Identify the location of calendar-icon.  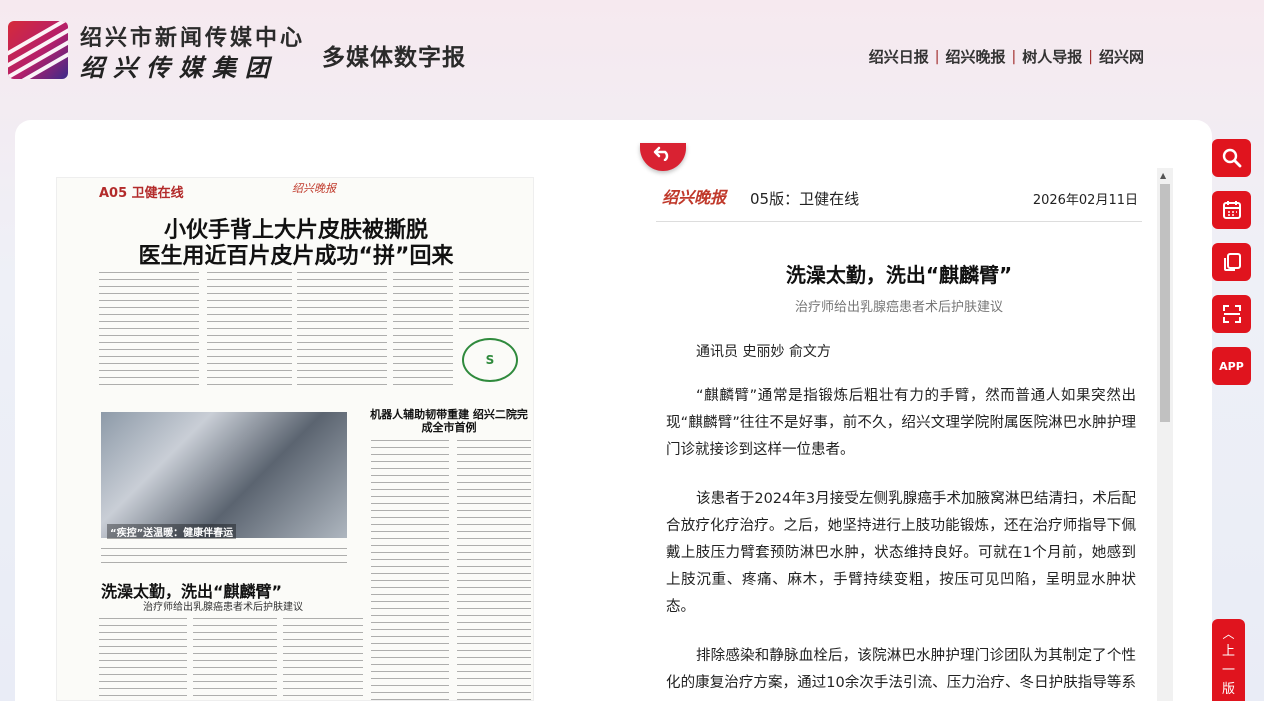
(1231, 210).